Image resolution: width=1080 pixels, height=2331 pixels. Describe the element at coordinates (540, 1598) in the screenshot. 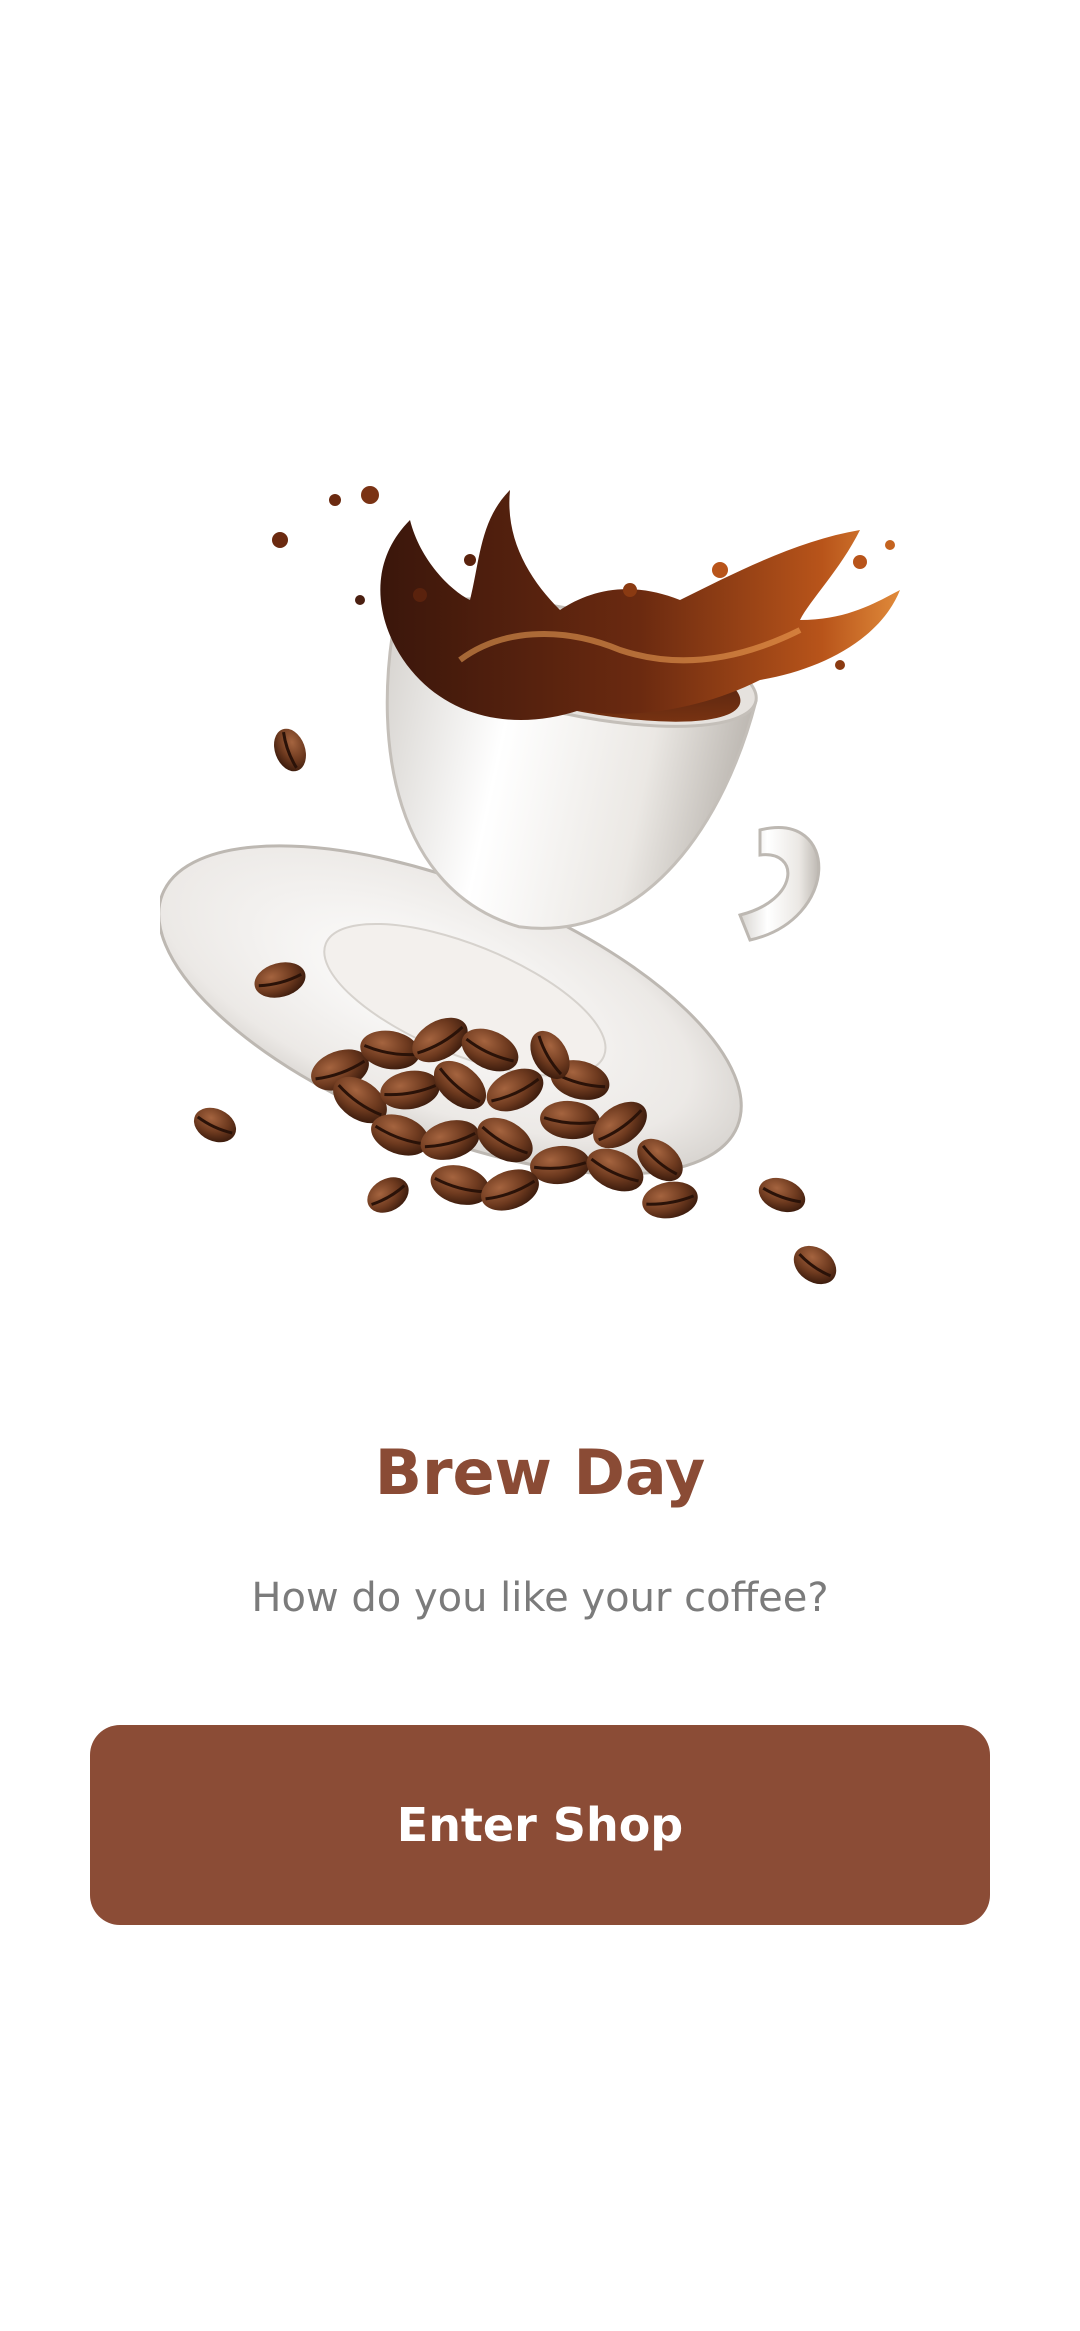

I see `welcome-subtitle: How do you like your coffee?` at that location.